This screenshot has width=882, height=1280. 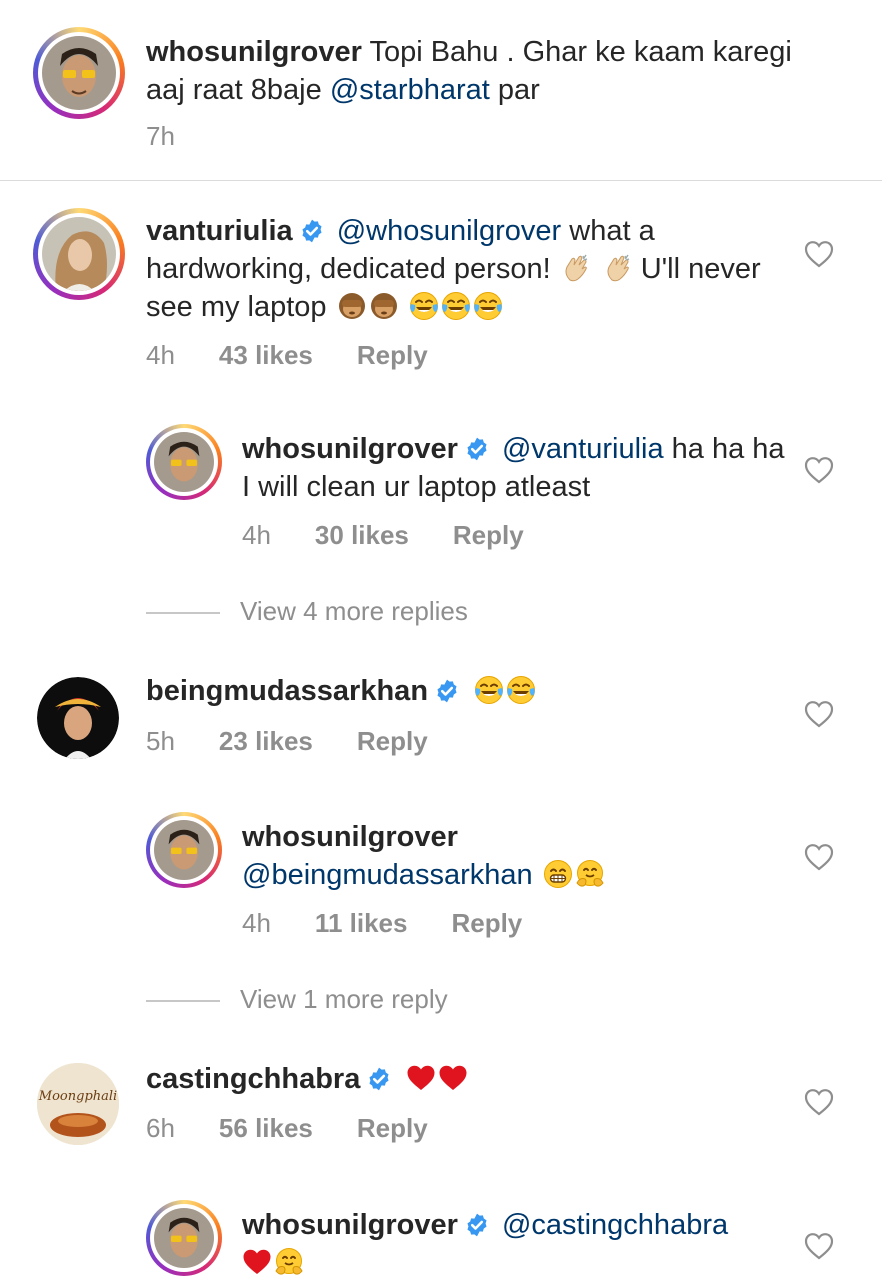 What do you see at coordinates (253, 1079) in the screenshot?
I see `comment-username: castingchhabra` at bounding box center [253, 1079].